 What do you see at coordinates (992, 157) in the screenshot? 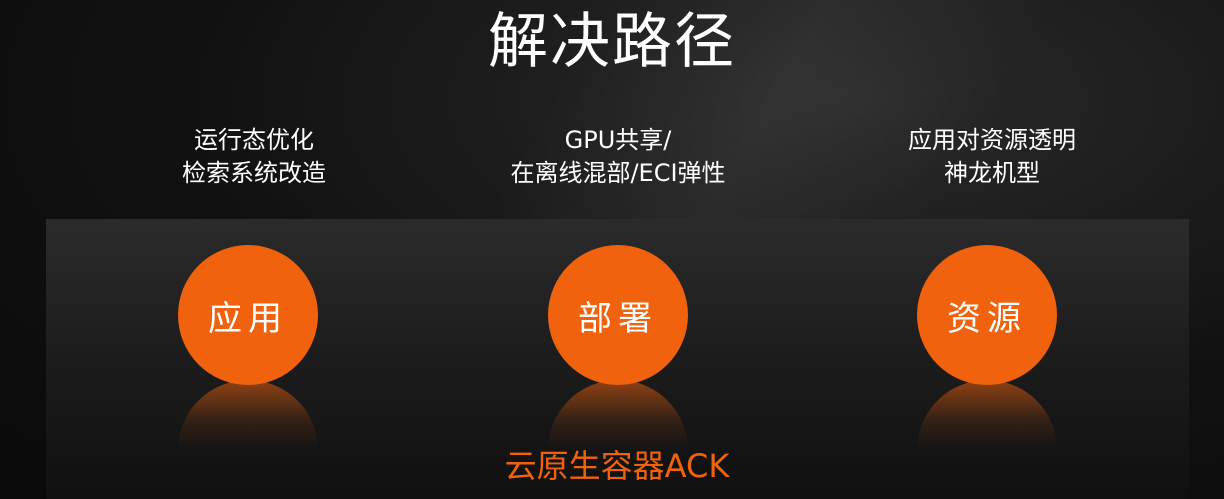
I see `column-description-resource: 应用对资源透明 神龙机型` at bounding box center [992, 157].